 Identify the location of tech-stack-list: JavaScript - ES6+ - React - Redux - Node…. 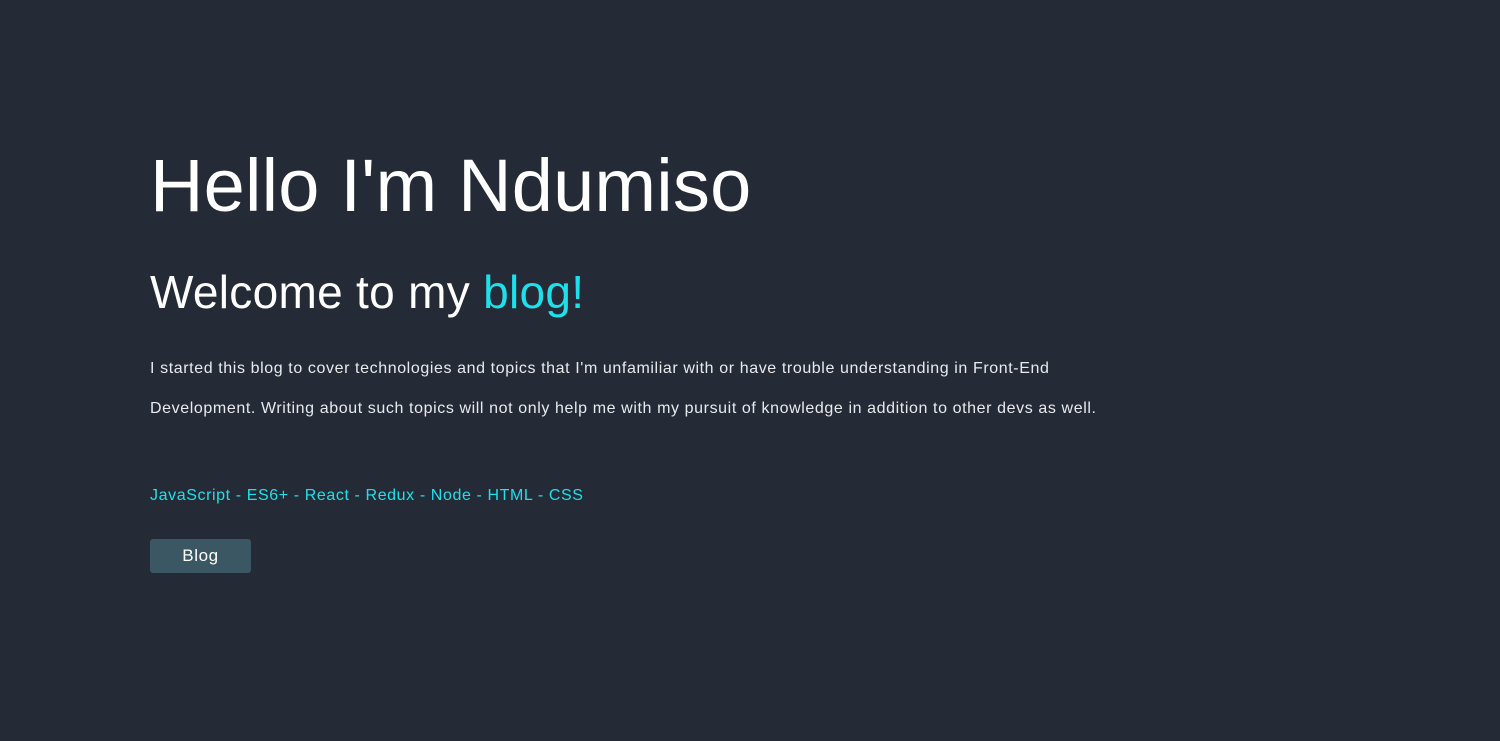
(367, 495).